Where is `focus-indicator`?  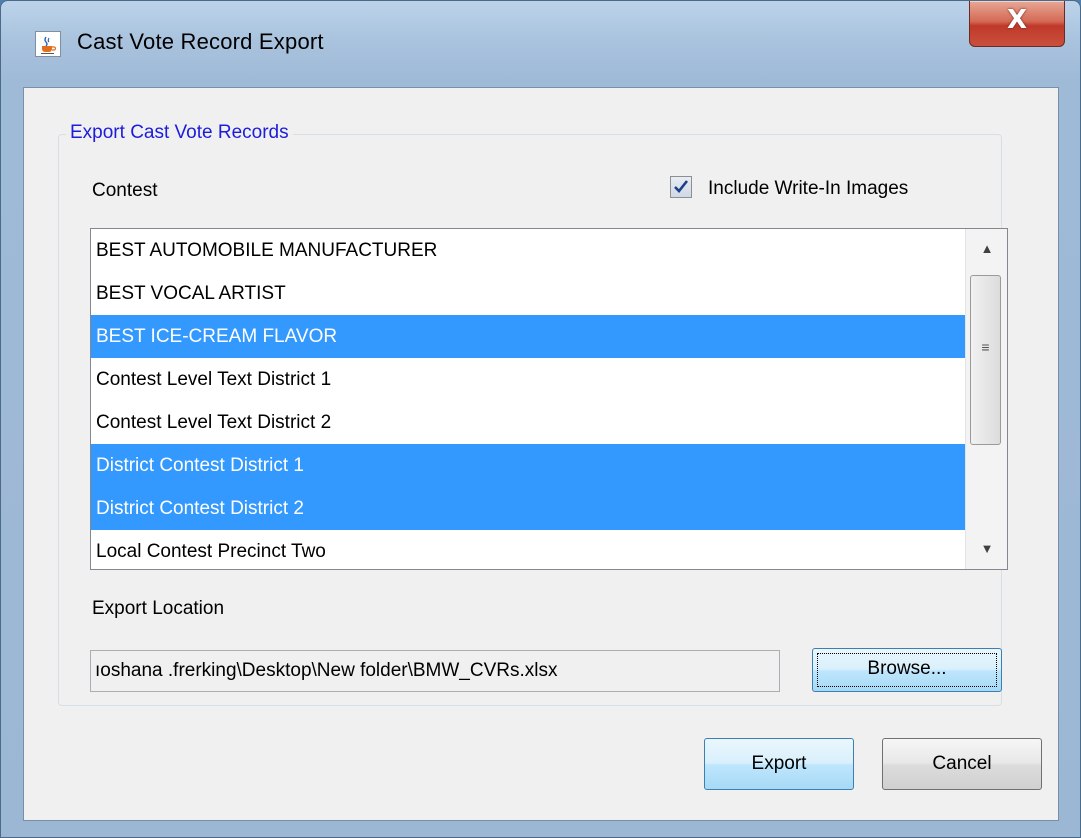 focus-indicator is located at coordinates (907, 670).